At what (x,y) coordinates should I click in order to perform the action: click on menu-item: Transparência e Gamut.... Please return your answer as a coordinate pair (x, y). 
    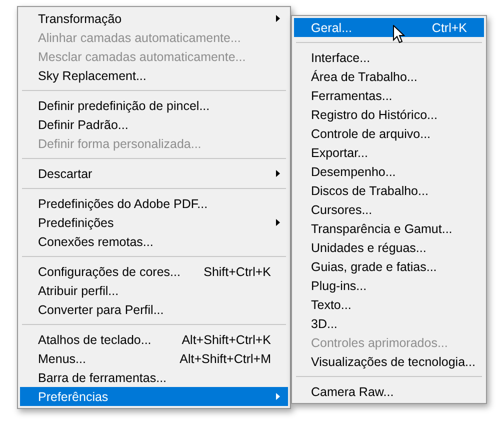
    Looking at the image, I should click on (389, 228).